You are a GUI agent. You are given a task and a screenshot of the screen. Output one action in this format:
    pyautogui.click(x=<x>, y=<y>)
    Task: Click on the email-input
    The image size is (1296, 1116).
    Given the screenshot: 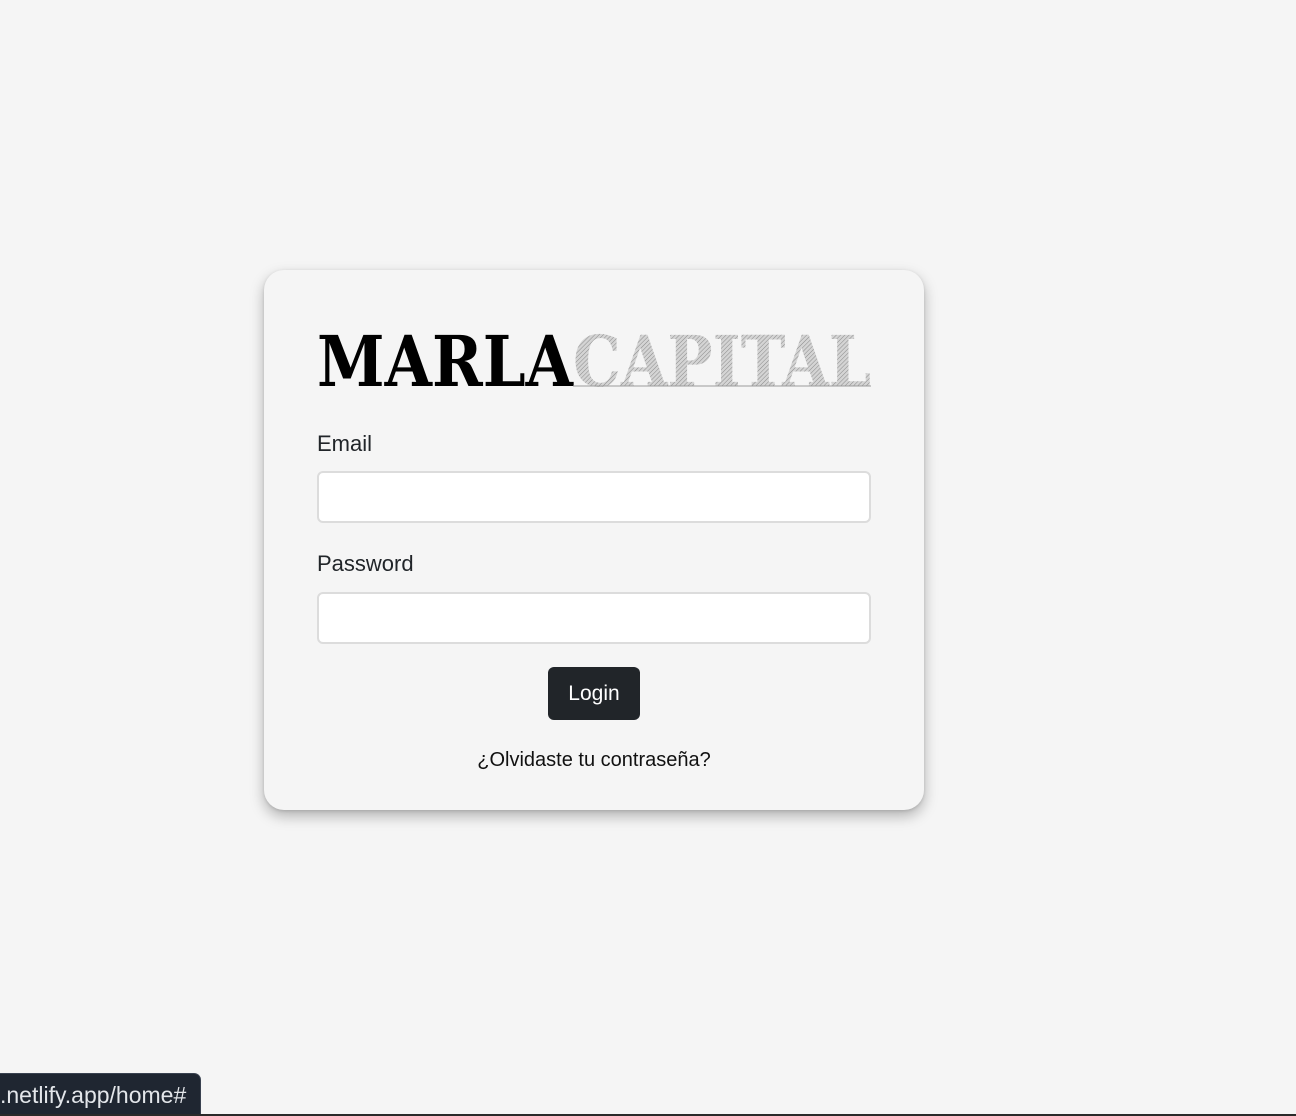 What is the action you would take?
    pyautogui.click(x=594, y=497)
    